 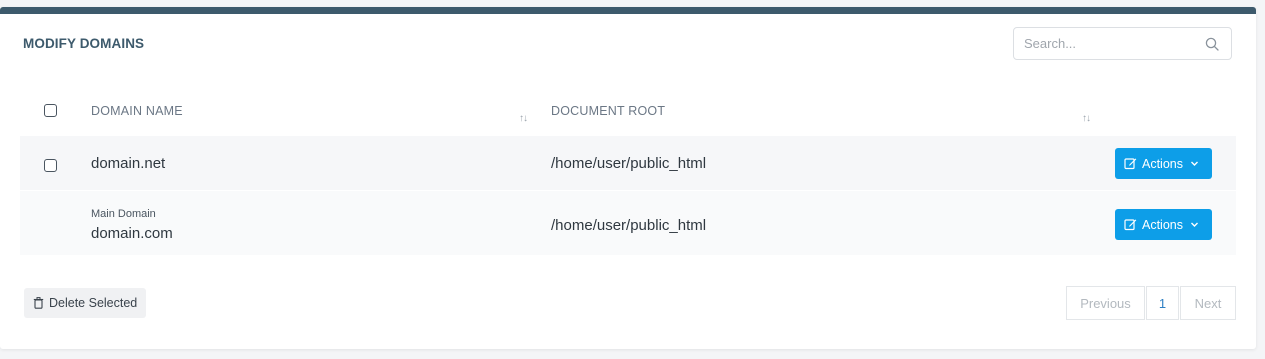 I want to click on trash-icon, so click(x=38, y=303).